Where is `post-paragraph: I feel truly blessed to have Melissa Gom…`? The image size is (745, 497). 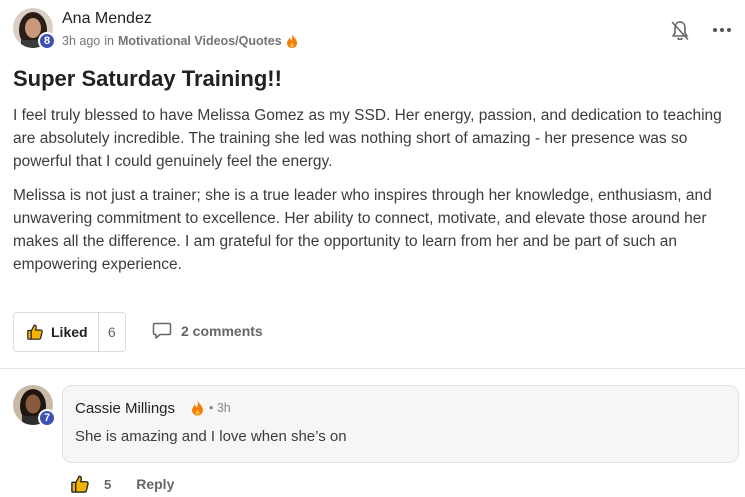
post-paragraph: I feel truly blessed to have Melissa Gom… is located at coordinates (367, 138).